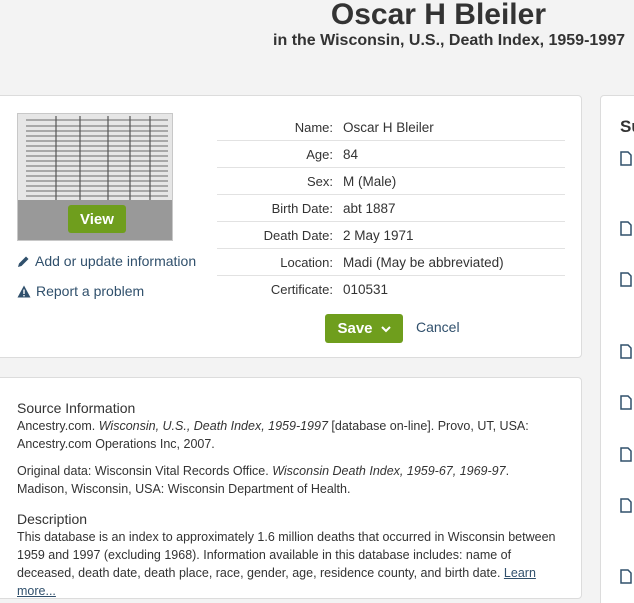 This screenshot has width=634, height=603. What do you see at coordinates (76, 408) in the screenshot?
I see `source-information-heading: Source Information` at bounding box center [76, 408].